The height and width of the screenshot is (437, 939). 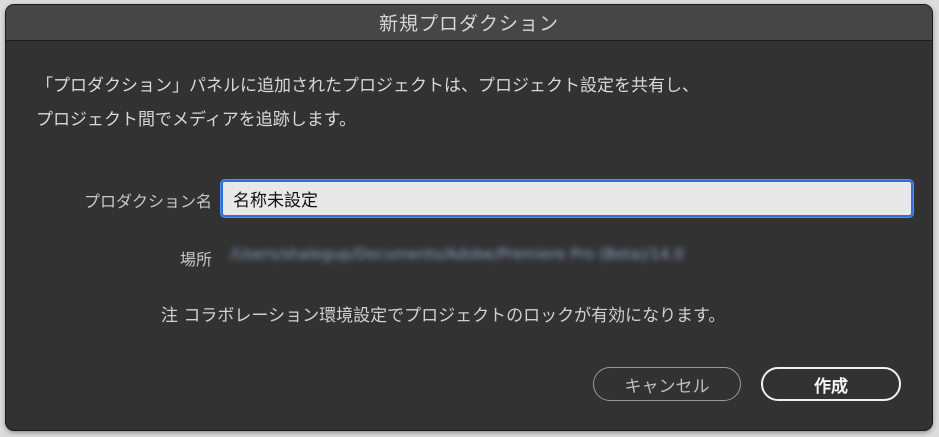 I want to click on production-name-input, so click(x=567, y=198).